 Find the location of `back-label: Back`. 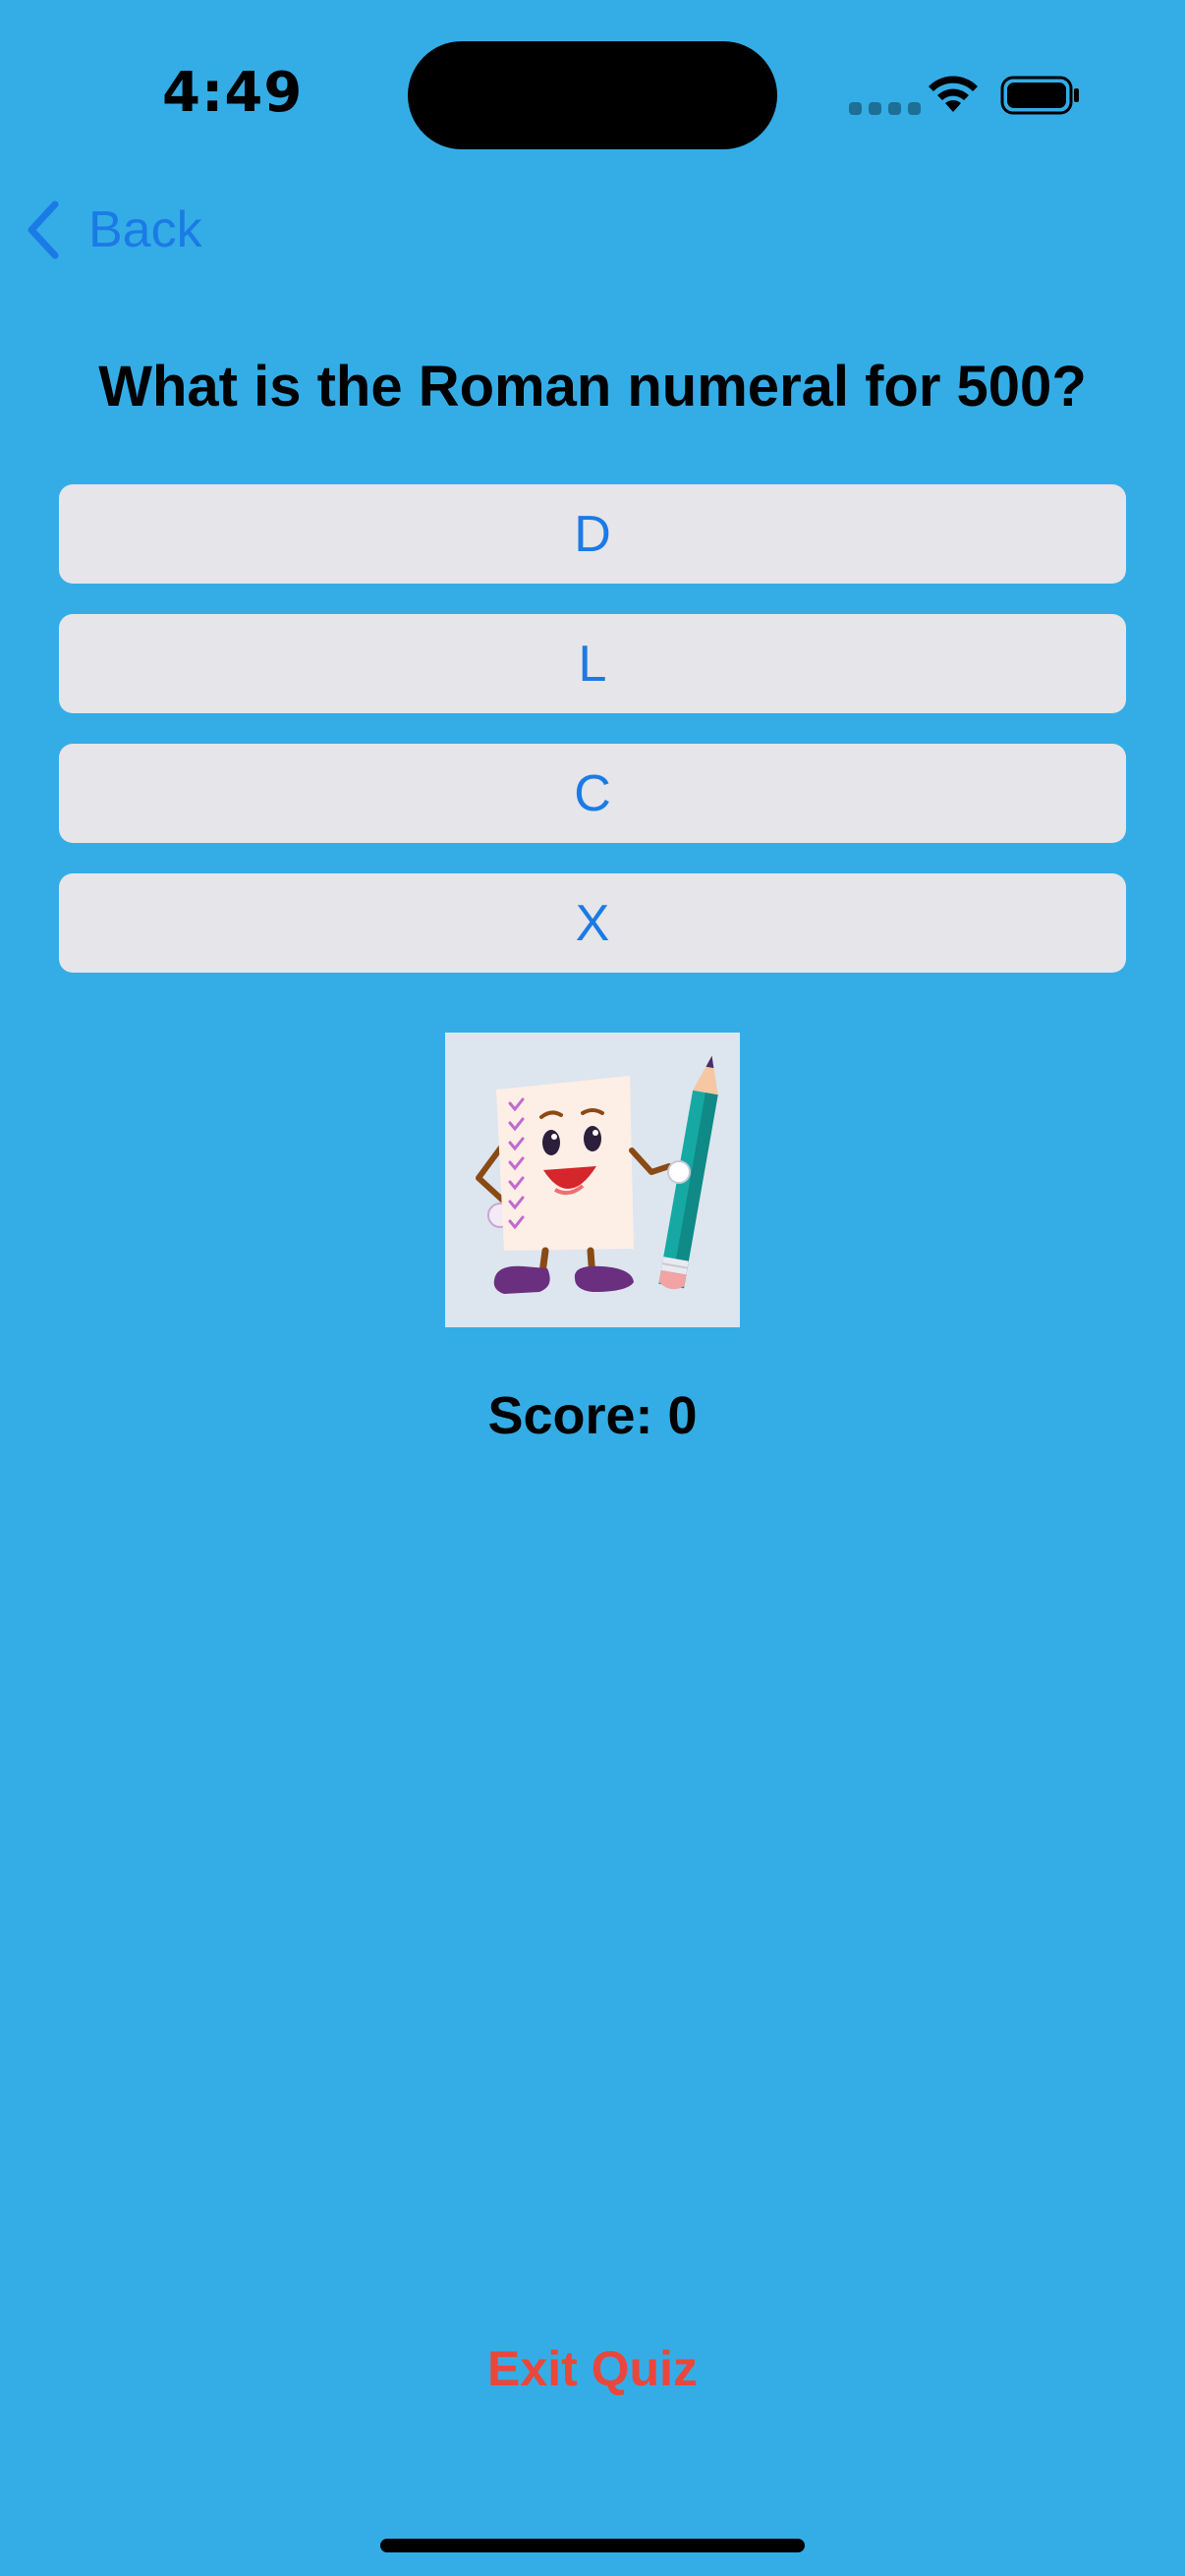

back-label: Back is located at coordinates (145, 229).